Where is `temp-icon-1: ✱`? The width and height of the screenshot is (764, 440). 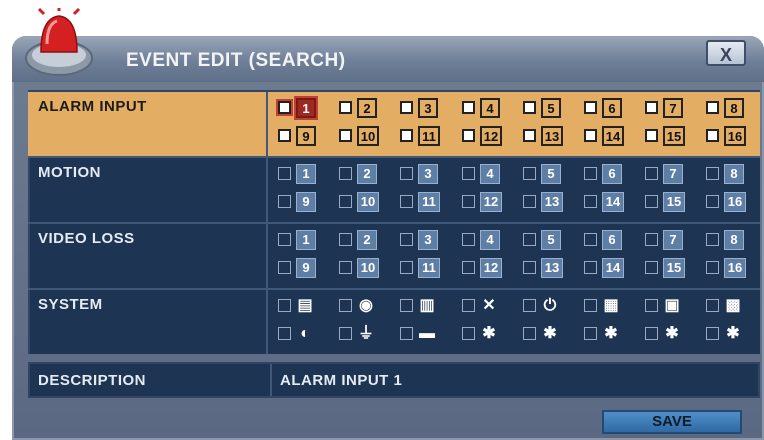
temp-icon-1: ✱ is located at coordinates (489, 334).